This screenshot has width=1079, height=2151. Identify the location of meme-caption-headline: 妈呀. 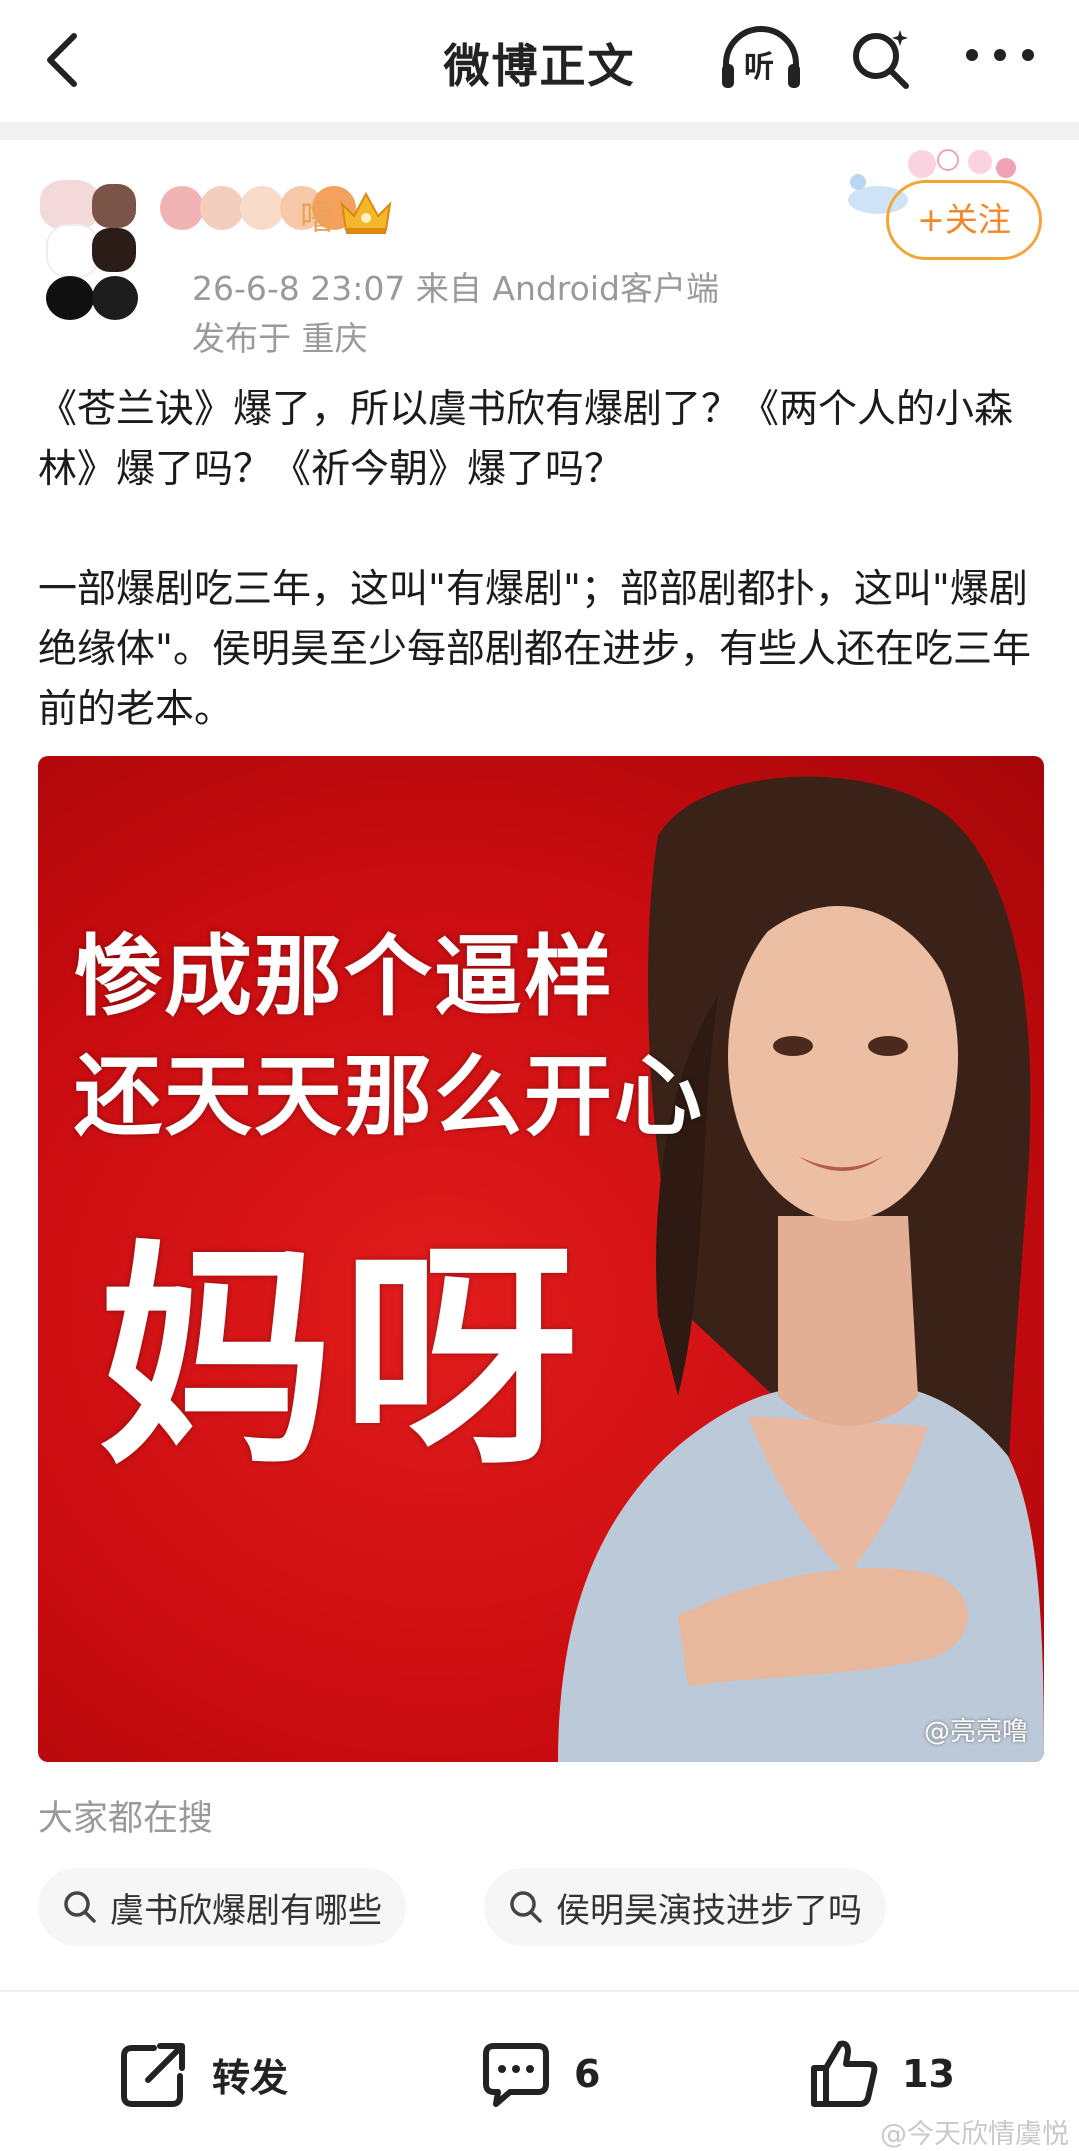
(342, 1358).